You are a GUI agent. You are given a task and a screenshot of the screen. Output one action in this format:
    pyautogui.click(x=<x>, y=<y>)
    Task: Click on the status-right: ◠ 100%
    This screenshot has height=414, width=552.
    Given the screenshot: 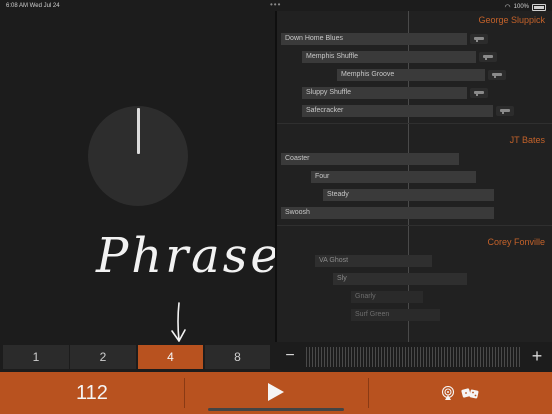 What is the action you would take?
    pyautogui.click(x=525, y=7)
    